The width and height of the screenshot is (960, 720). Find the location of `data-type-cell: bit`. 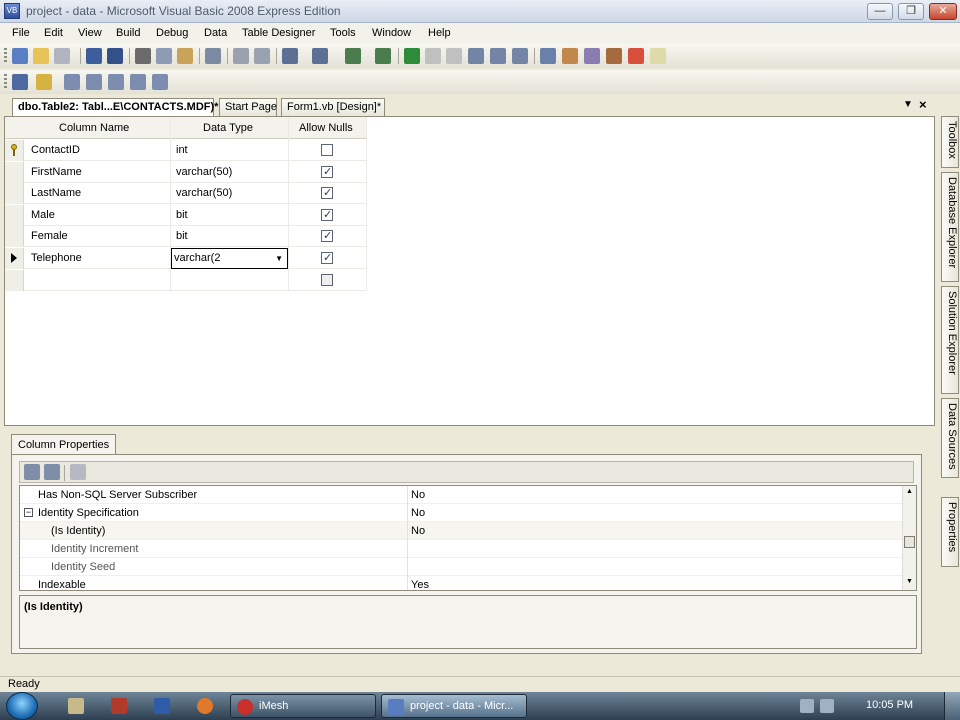

data-type-cell: bit is located at coordinates (182, 215).